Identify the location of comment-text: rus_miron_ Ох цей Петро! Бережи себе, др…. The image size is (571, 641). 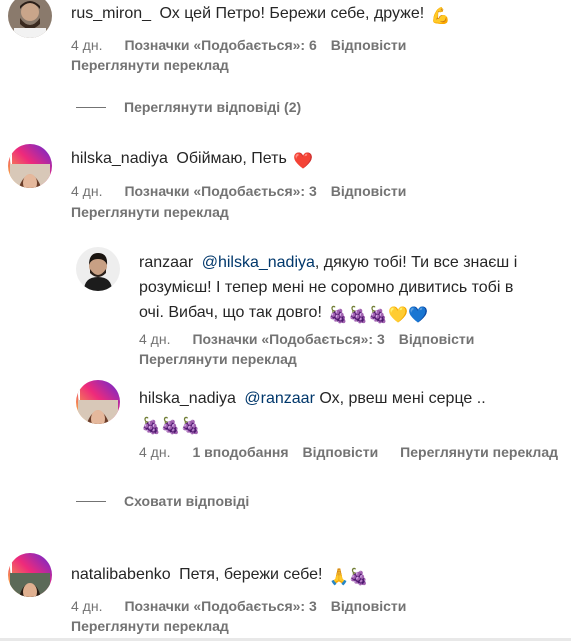
(261, 15).